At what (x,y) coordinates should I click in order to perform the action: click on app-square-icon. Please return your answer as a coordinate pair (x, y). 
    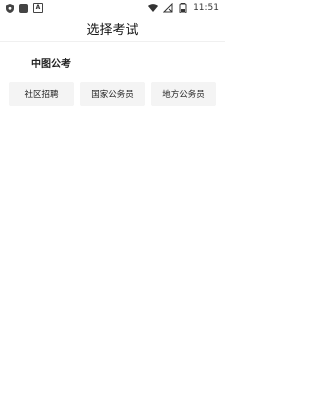
    Looking at the image, I should click on (23, 8).